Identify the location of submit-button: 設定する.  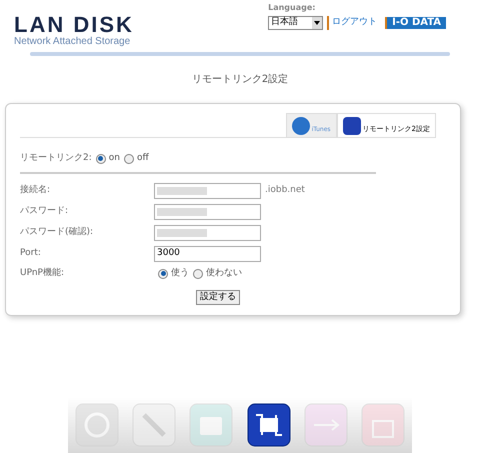
(218, 297).